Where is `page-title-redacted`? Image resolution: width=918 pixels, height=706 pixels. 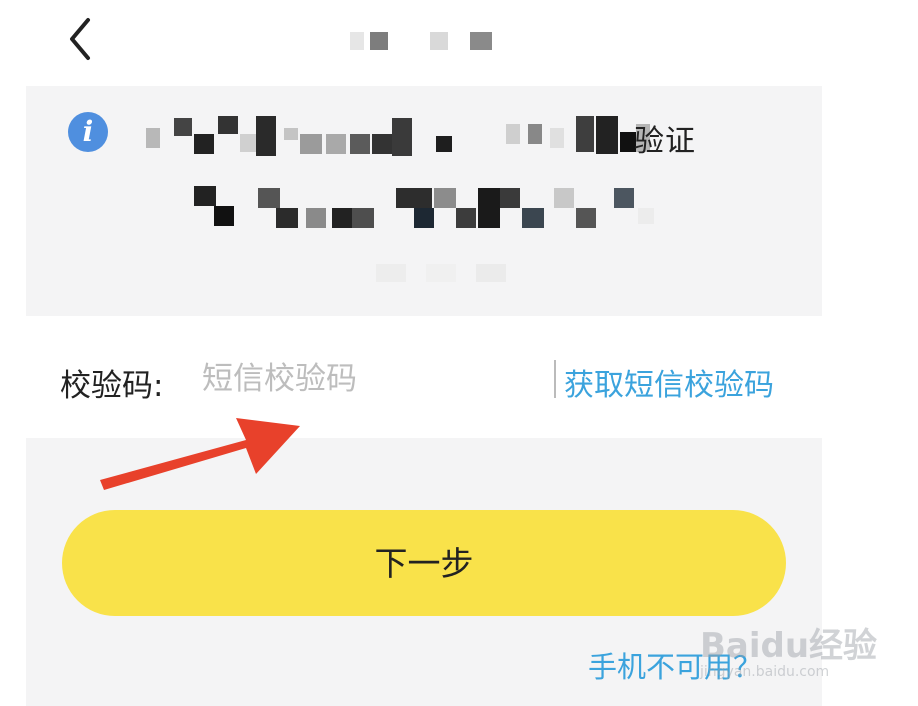 page-title-redacted is located at coordinates (426, 42).